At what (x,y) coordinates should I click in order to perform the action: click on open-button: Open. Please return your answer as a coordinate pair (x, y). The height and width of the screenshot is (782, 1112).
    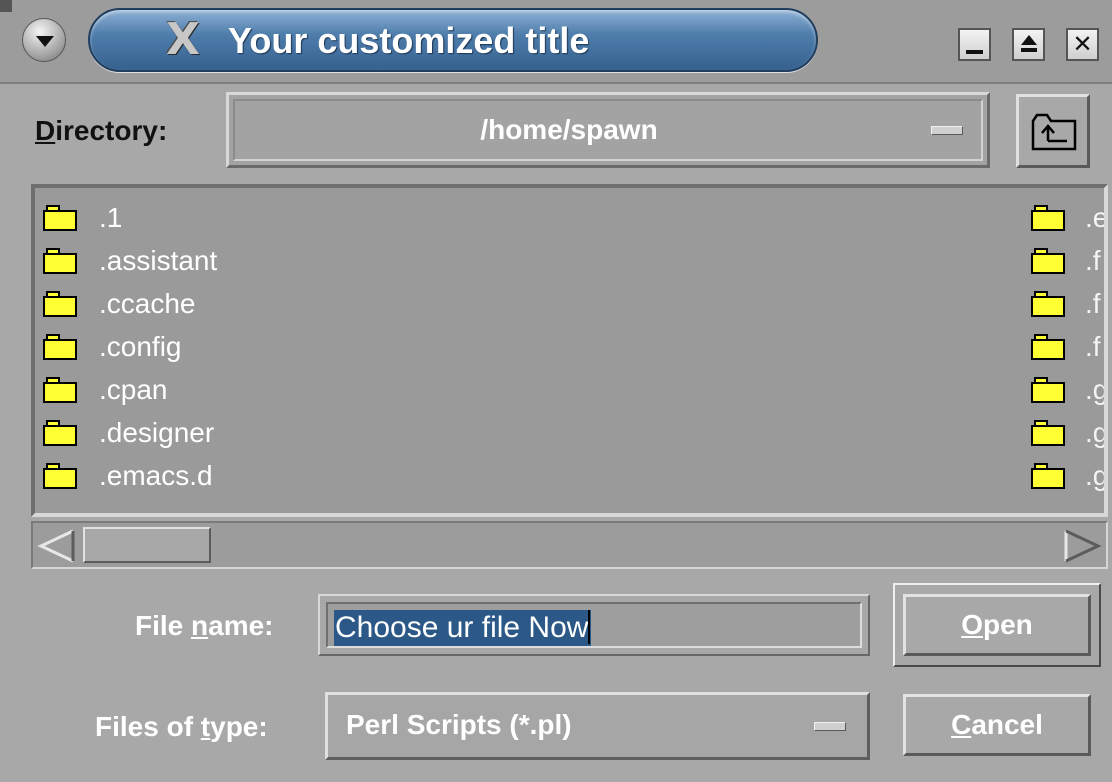
    Looking at the image, I should click on (997, 625).